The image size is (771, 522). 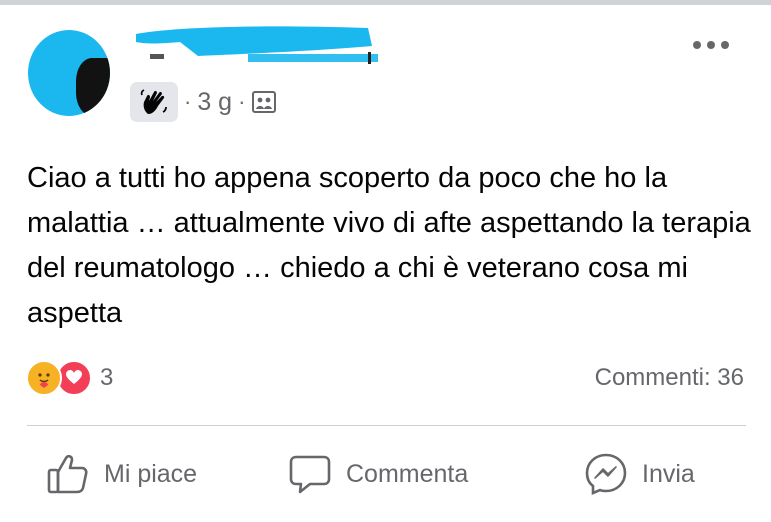 What do you see at coordinates (93, 87) in the screenshot?
I see `avatar-photo-fragment` at bounding box center [93, 87].